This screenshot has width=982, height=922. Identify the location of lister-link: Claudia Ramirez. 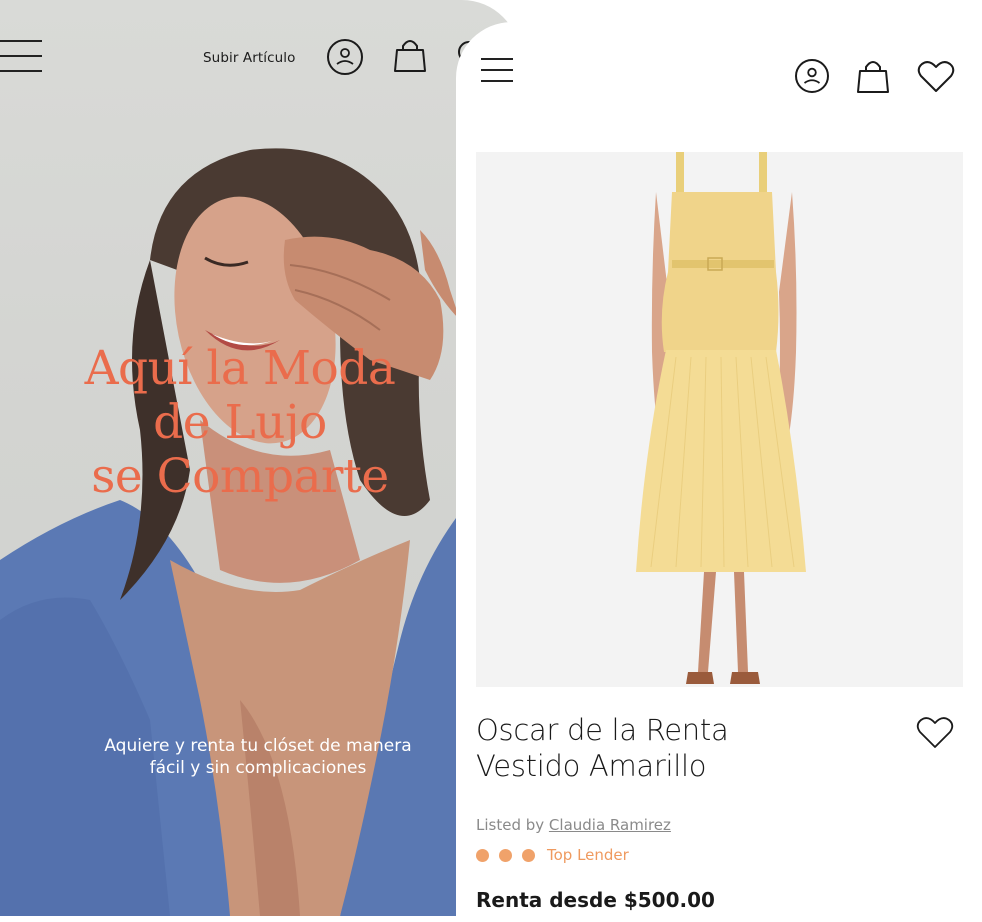
(610, 825).